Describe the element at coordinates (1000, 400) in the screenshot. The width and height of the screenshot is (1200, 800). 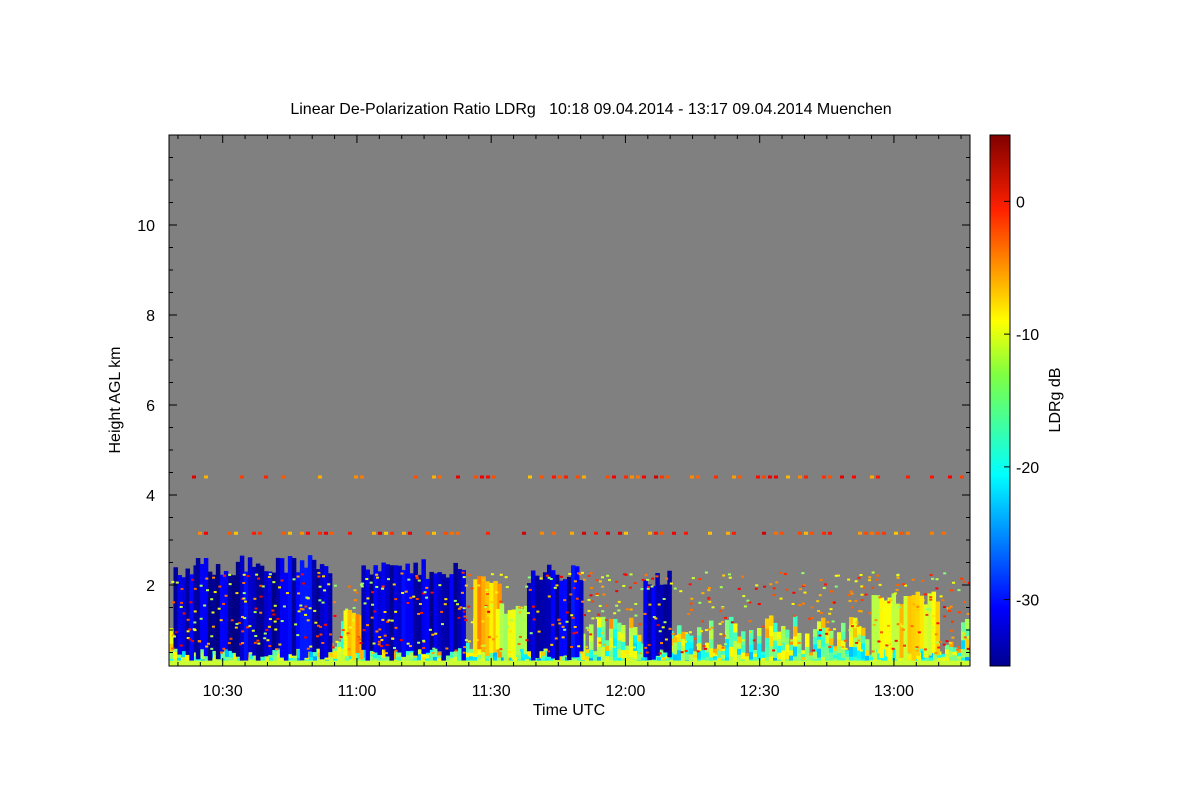
I see `colorbar-gradient` at that location.